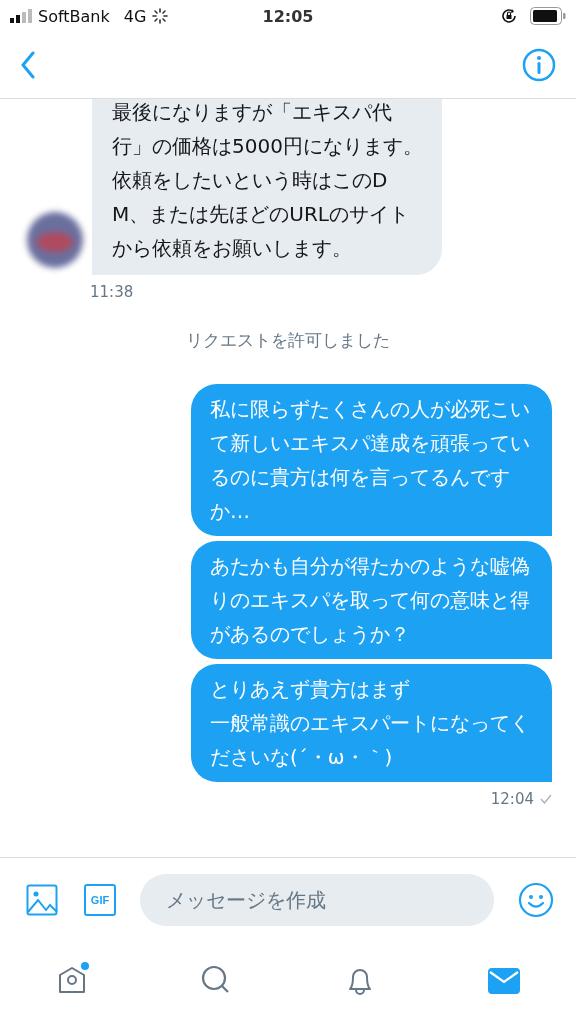 This screenshot has width=576, height=1024. I want to click on info-button, so click(539, 65).